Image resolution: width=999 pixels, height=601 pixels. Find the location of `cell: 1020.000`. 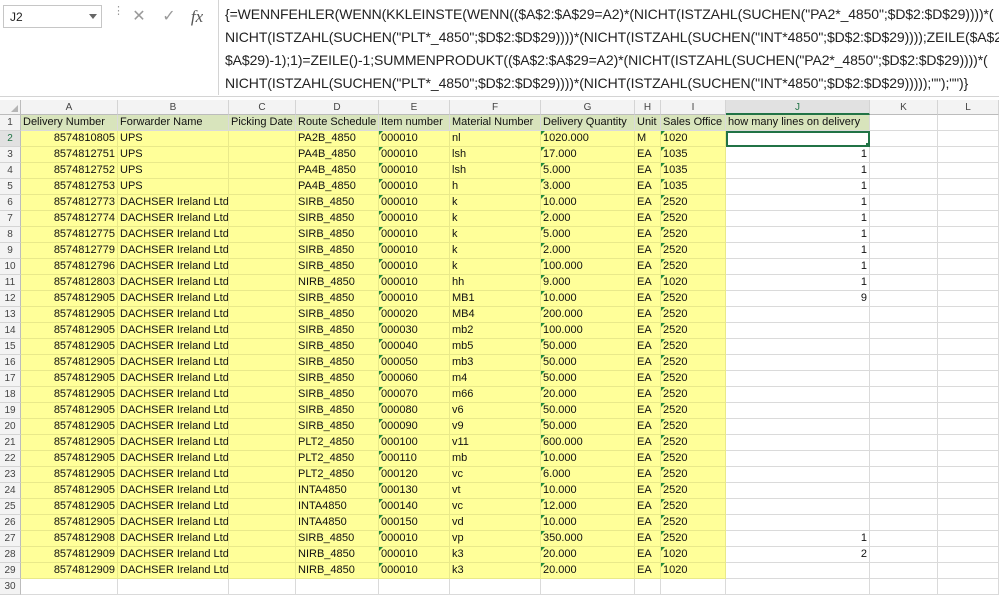

cell: 1020.000 is located at coordinates (588, 139).